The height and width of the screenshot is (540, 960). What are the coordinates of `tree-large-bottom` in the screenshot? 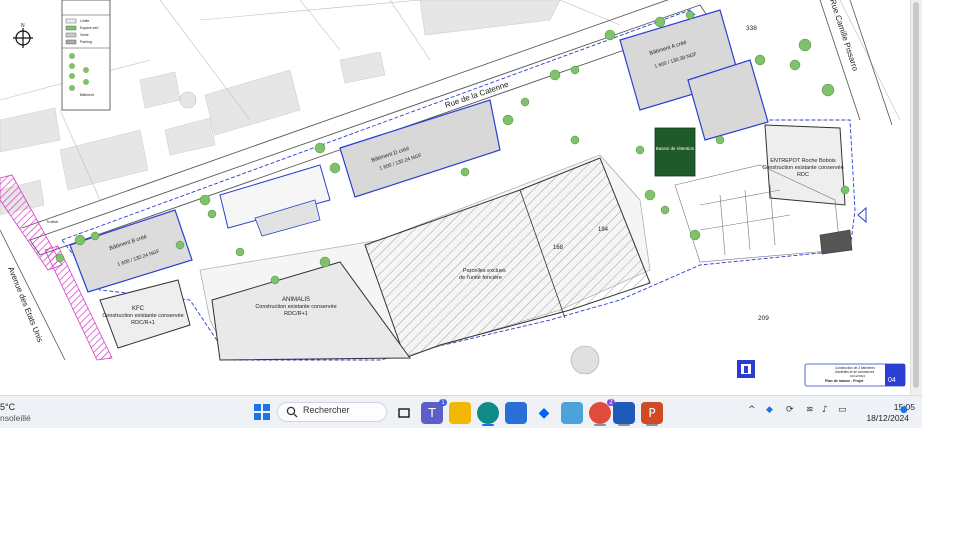 It's located at (585, 360).